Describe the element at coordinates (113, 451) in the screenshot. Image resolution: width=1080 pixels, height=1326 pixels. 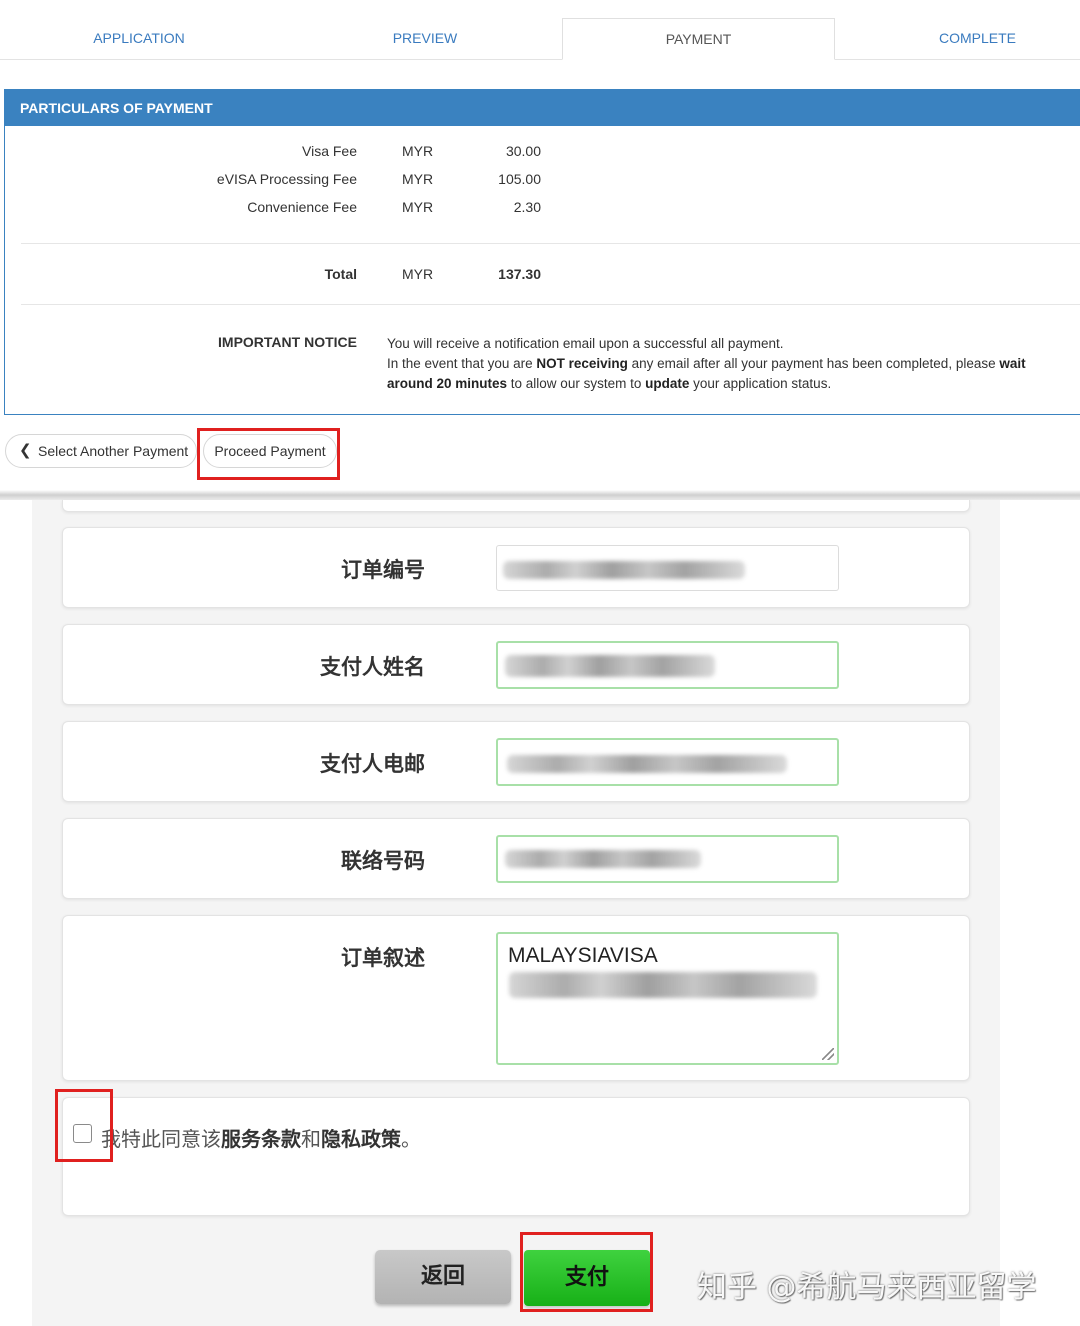
I see `back-button-label: Select Another Payment` at that location.